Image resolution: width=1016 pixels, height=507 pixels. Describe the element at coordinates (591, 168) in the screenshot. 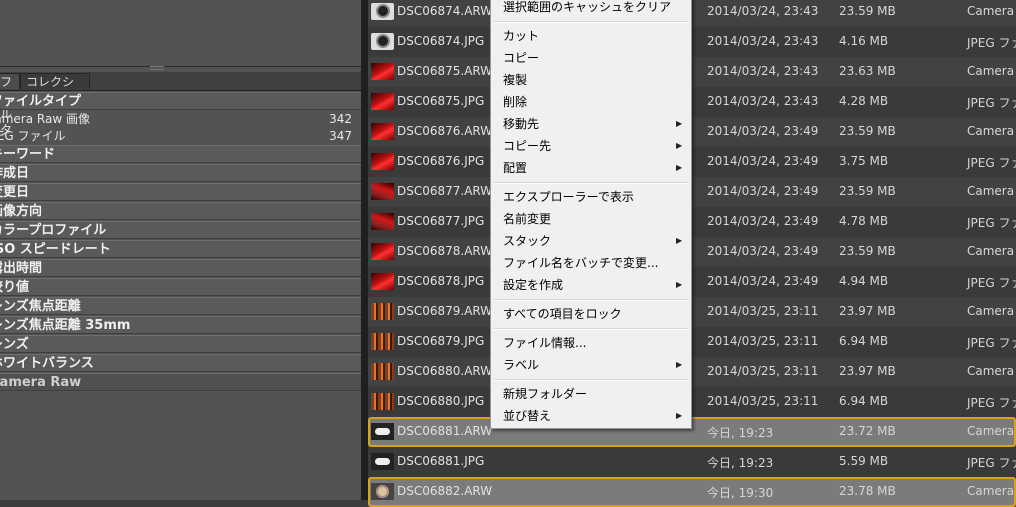

I see `menu-item: 配置 ▶` at that location.